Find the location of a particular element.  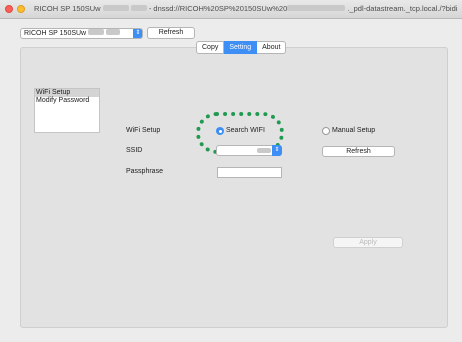

tab-about: About is located at coordinates (272, 47).